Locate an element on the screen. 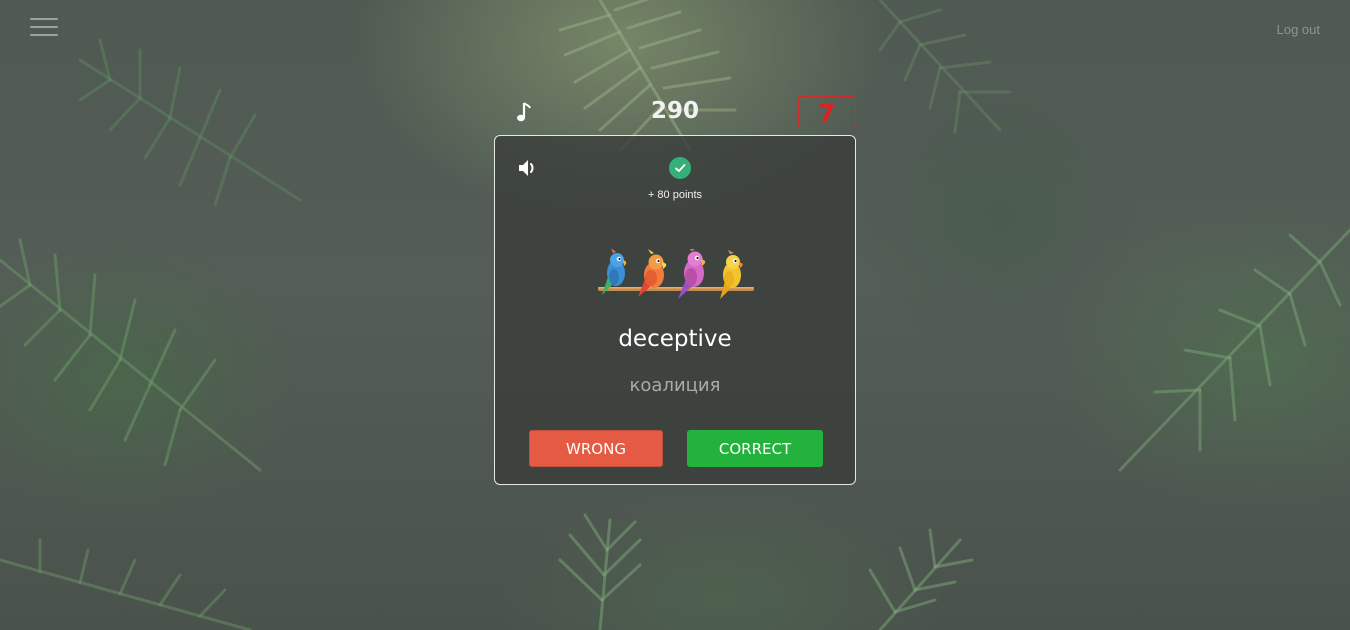 The image size is (1350, 630). check-circle-icon is located at coordinates (680, 168).